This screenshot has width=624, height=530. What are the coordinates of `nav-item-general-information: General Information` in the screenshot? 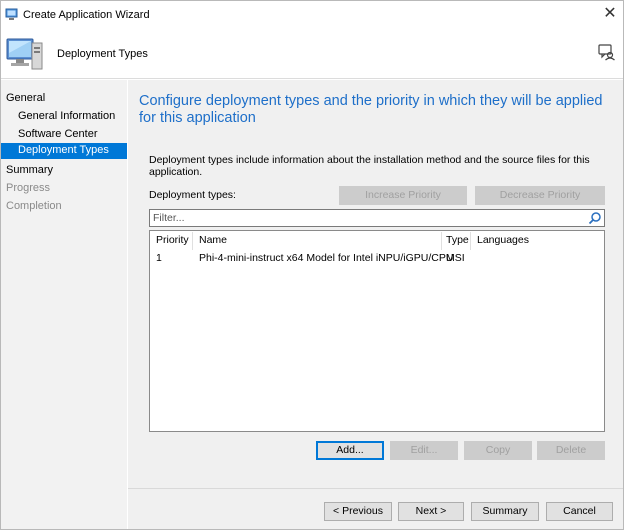 It's located at (66, 117).